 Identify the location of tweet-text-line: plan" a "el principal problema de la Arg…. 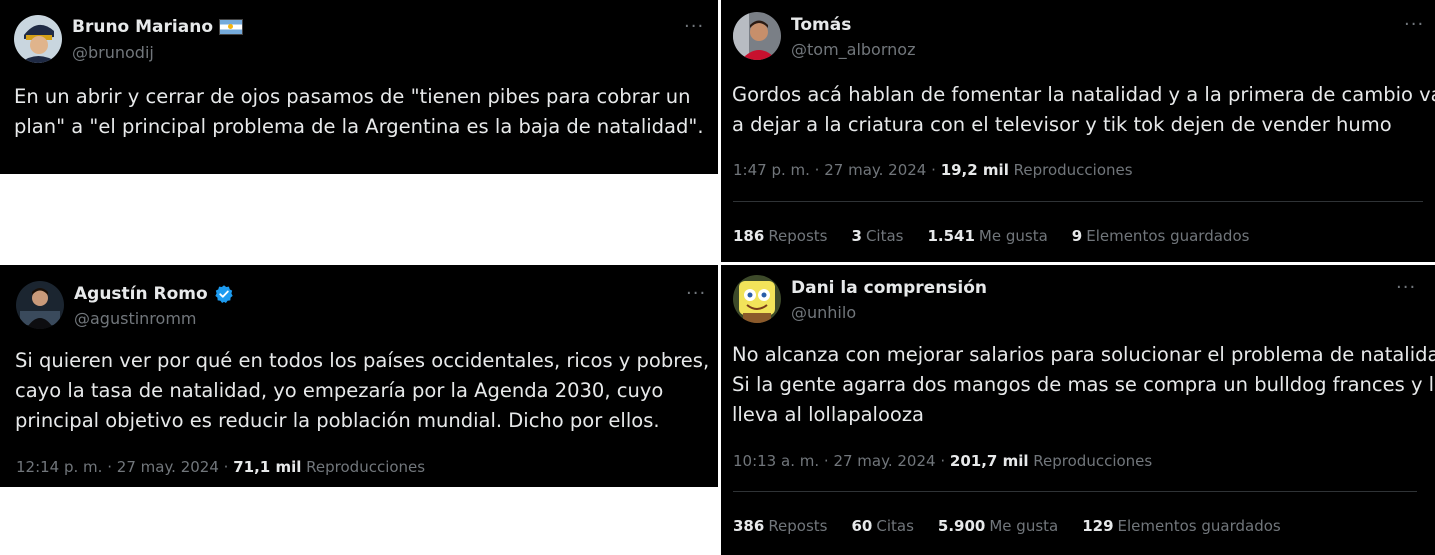
(359, 126).